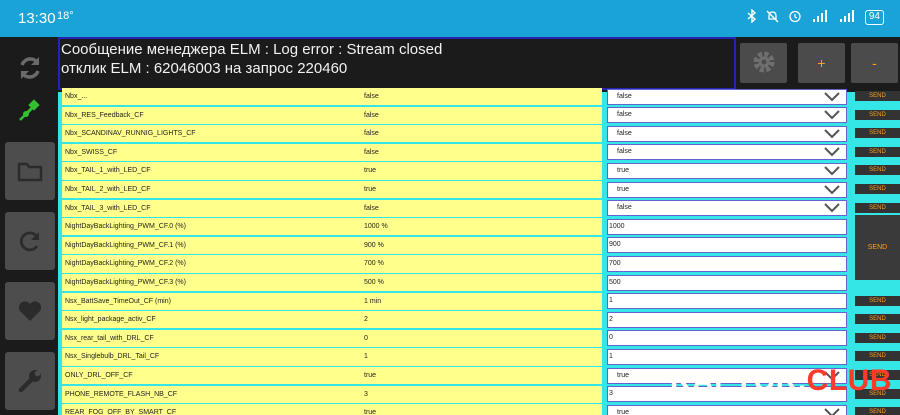  What do you see at coordinates (727, 338) in the screenshot?
I see `value-input: 0` at bounding box center [727, 338].